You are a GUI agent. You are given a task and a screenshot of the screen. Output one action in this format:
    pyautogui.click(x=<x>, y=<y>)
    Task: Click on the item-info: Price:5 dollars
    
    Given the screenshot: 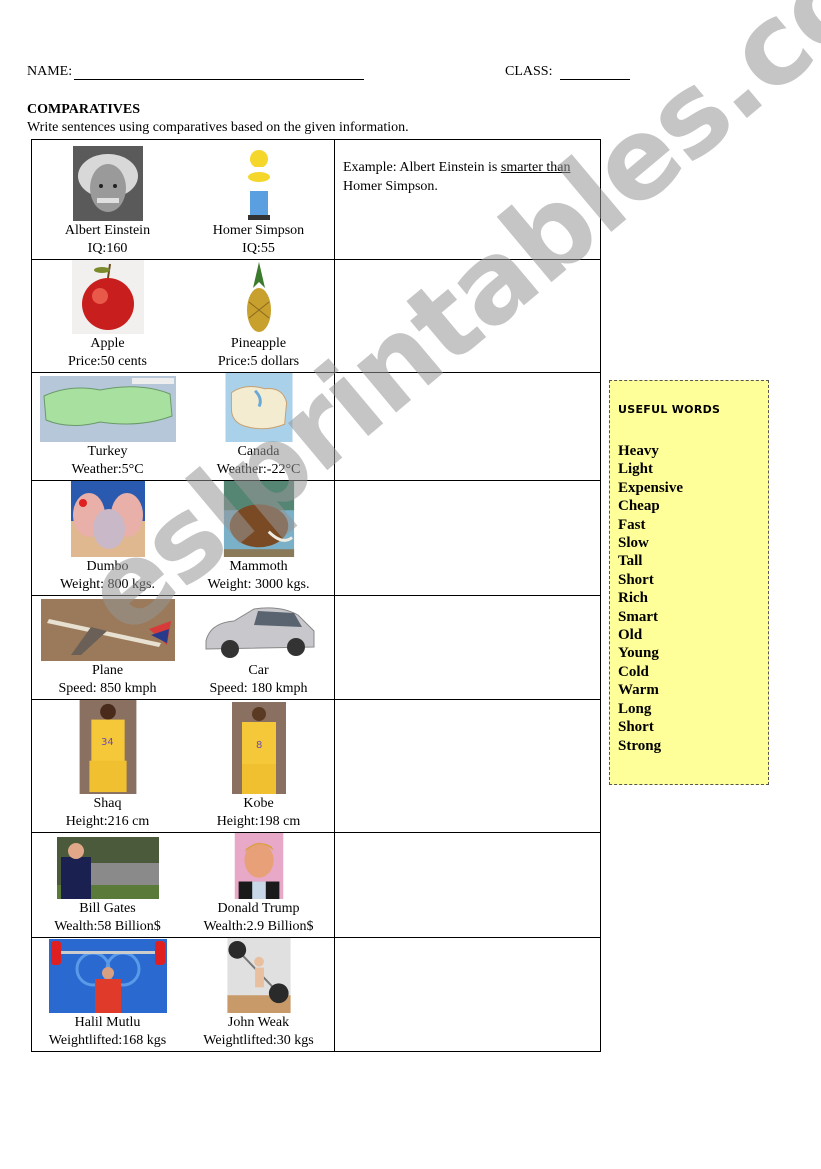 What is the action you would take?
    pyautogui.click(x=258, y=361)
    